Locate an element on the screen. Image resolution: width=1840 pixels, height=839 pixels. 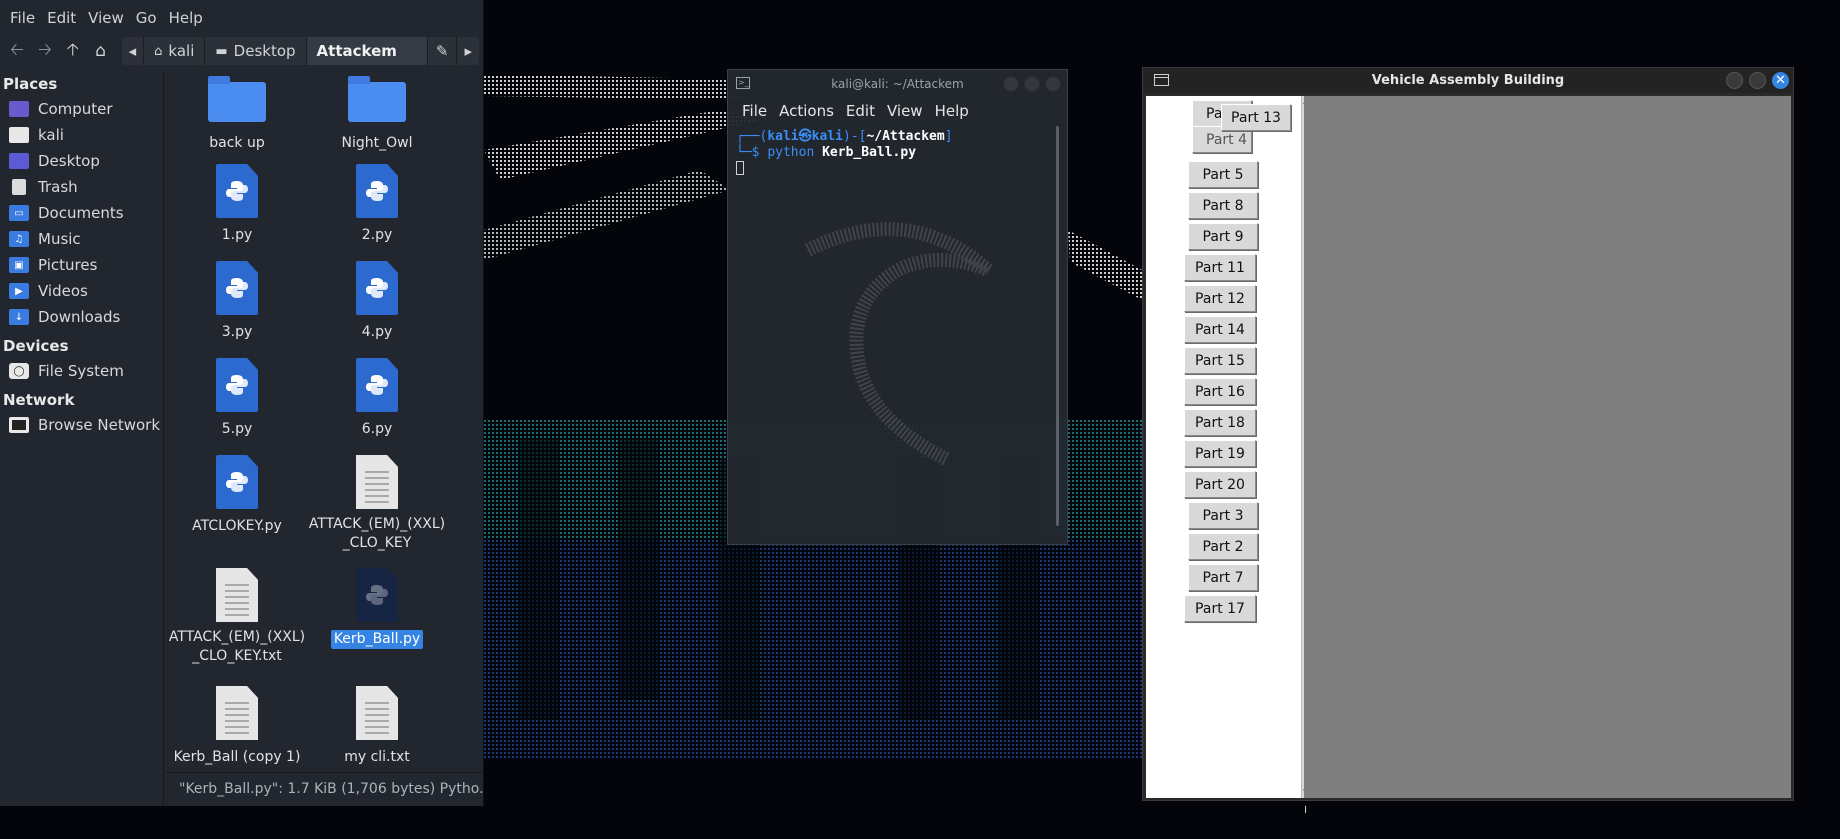
part-button: Part 9 is located at coordinates (1223, 236).